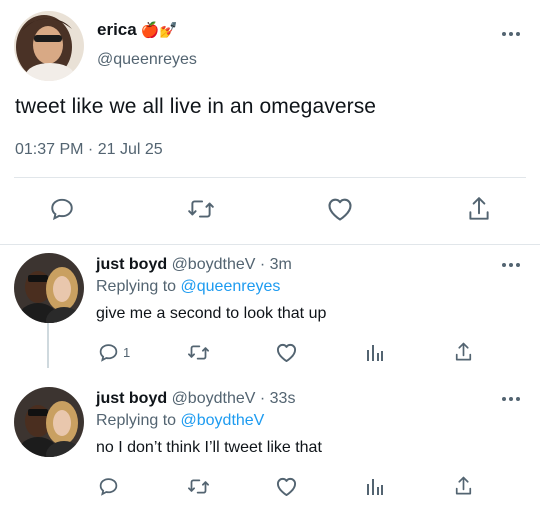  I want to click on relative-time: · 3m, so click(276, 264).